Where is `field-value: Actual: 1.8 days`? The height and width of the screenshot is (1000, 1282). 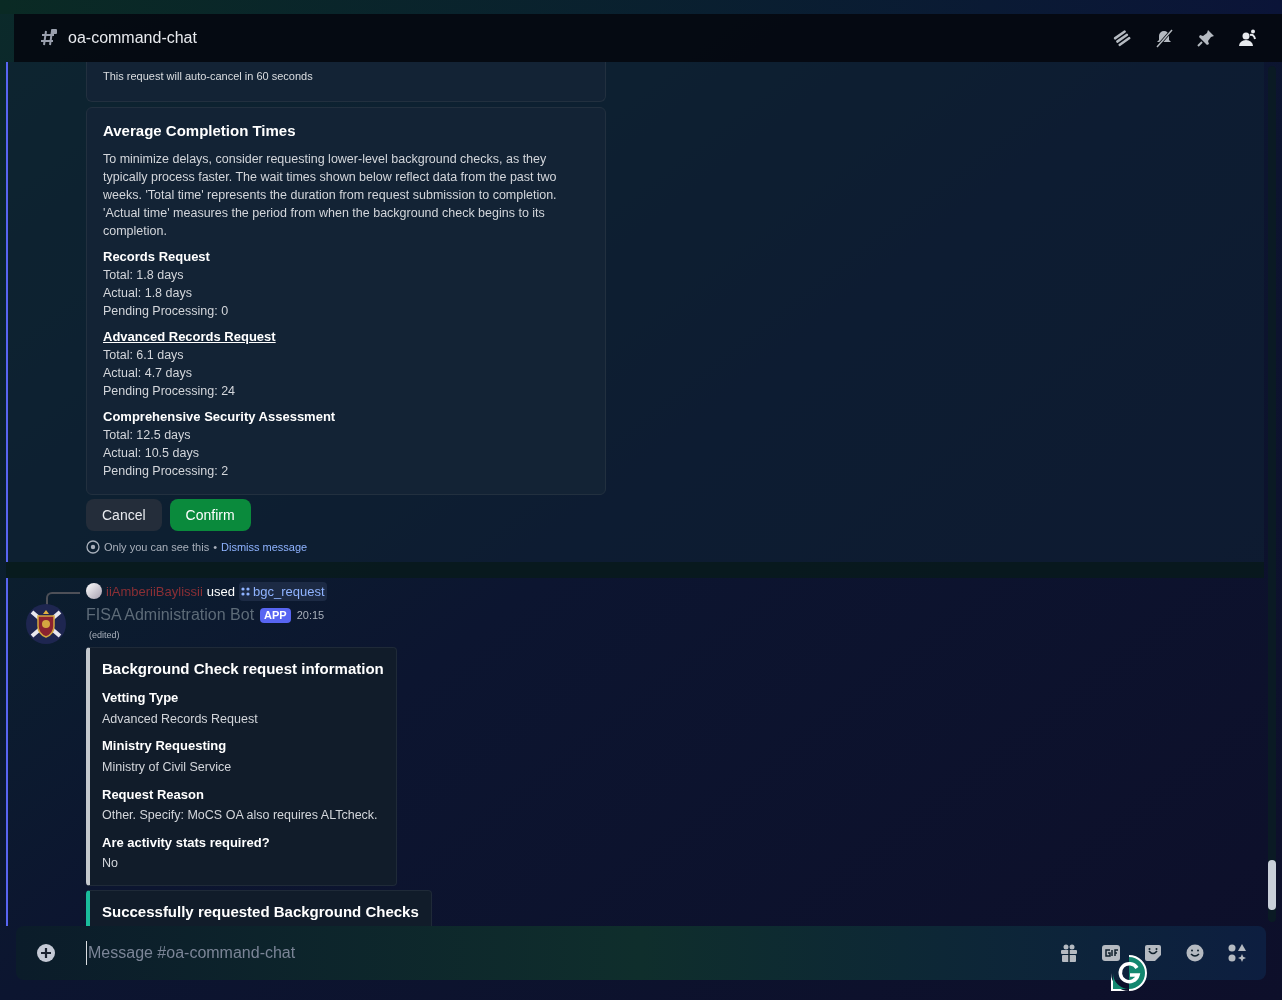
field-value: Actual: 1.8 days is located at coordinates (148, 293).